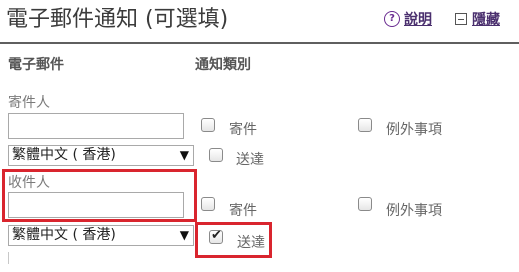 This screenshot has width=519, height=272. I want to click on help-link-label: 說明, so click(418, 19).